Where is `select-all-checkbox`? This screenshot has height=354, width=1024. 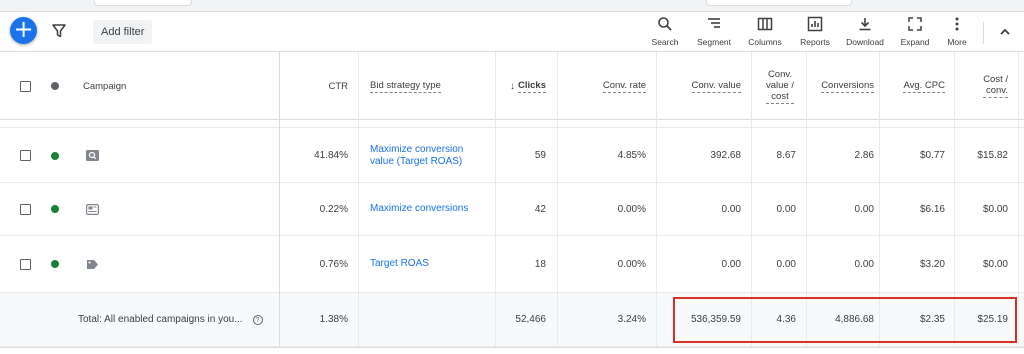
select-all-checkbox is located at coordinates (25, 86).